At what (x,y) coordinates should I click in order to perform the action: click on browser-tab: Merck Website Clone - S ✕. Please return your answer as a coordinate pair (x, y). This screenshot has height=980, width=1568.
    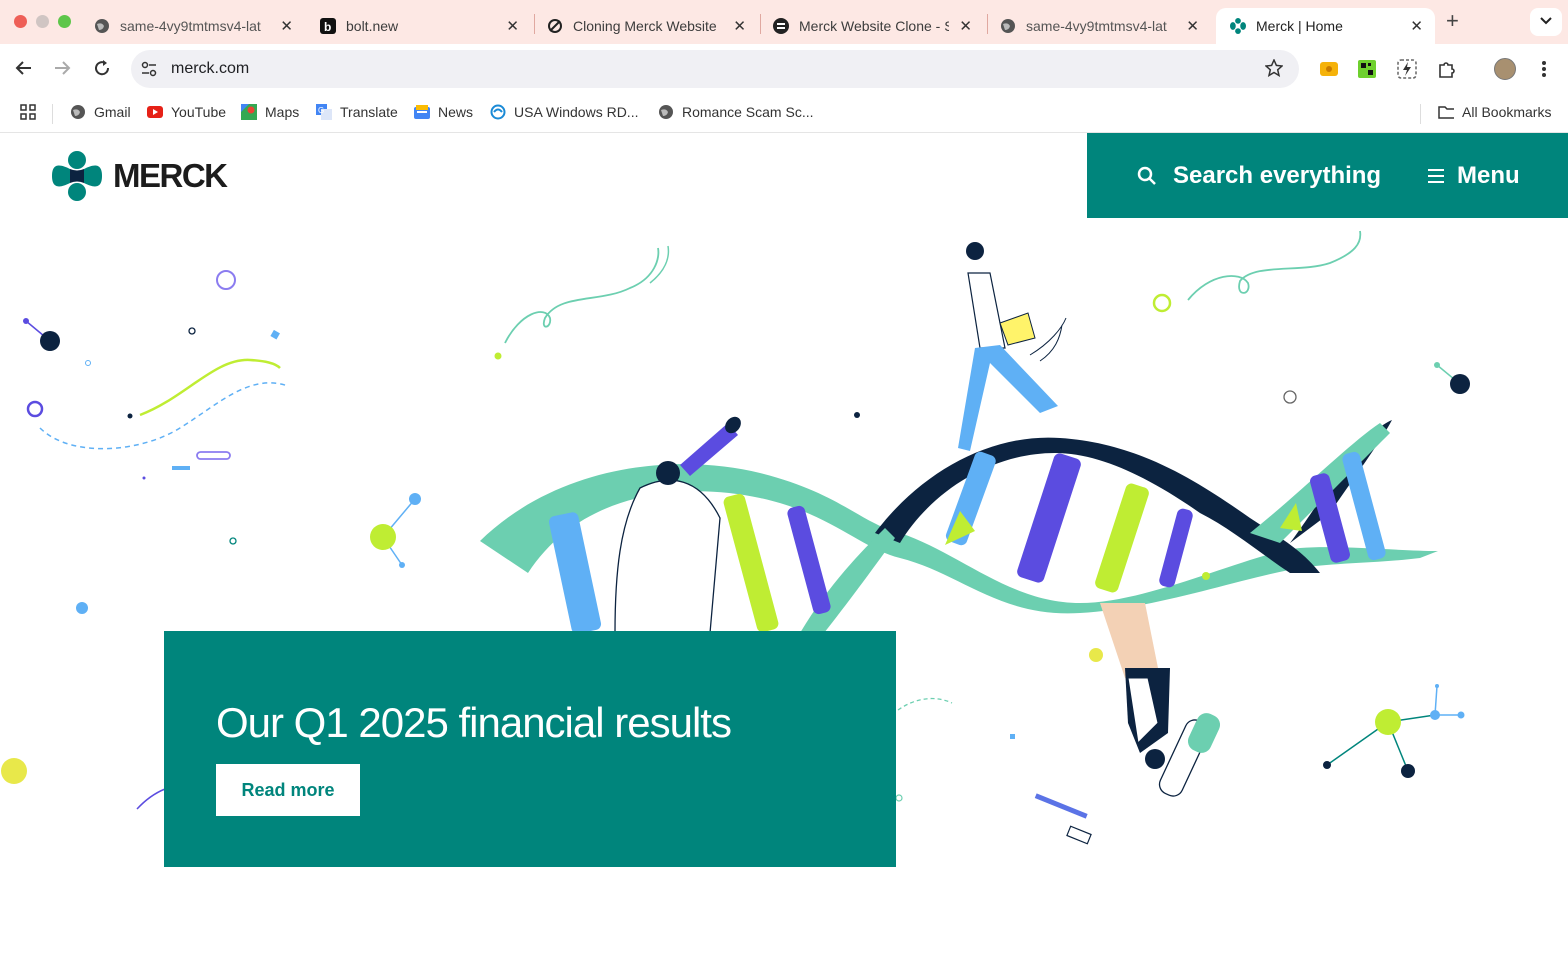
    Looking at the image, I should click on (871, 26).